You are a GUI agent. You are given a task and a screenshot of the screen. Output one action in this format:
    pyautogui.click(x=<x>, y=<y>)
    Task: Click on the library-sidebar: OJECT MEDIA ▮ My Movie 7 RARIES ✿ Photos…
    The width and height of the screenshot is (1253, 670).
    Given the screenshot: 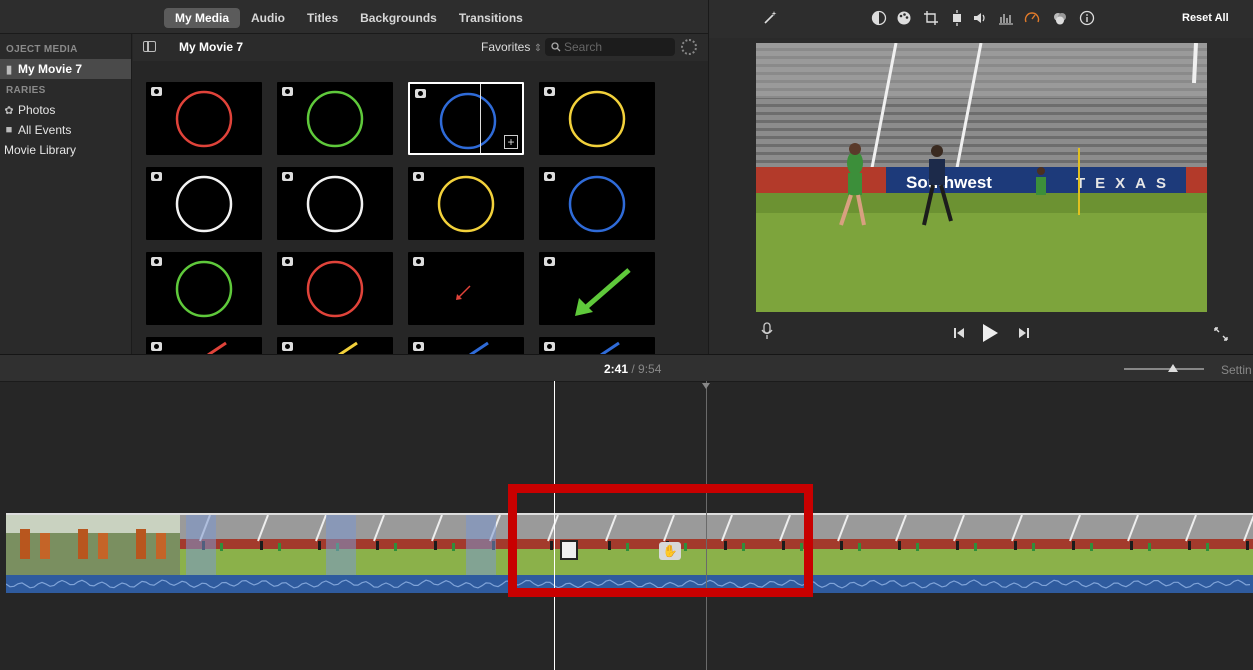 What is the action you would take?
    pyautogui.click(x=66, y=194)
    